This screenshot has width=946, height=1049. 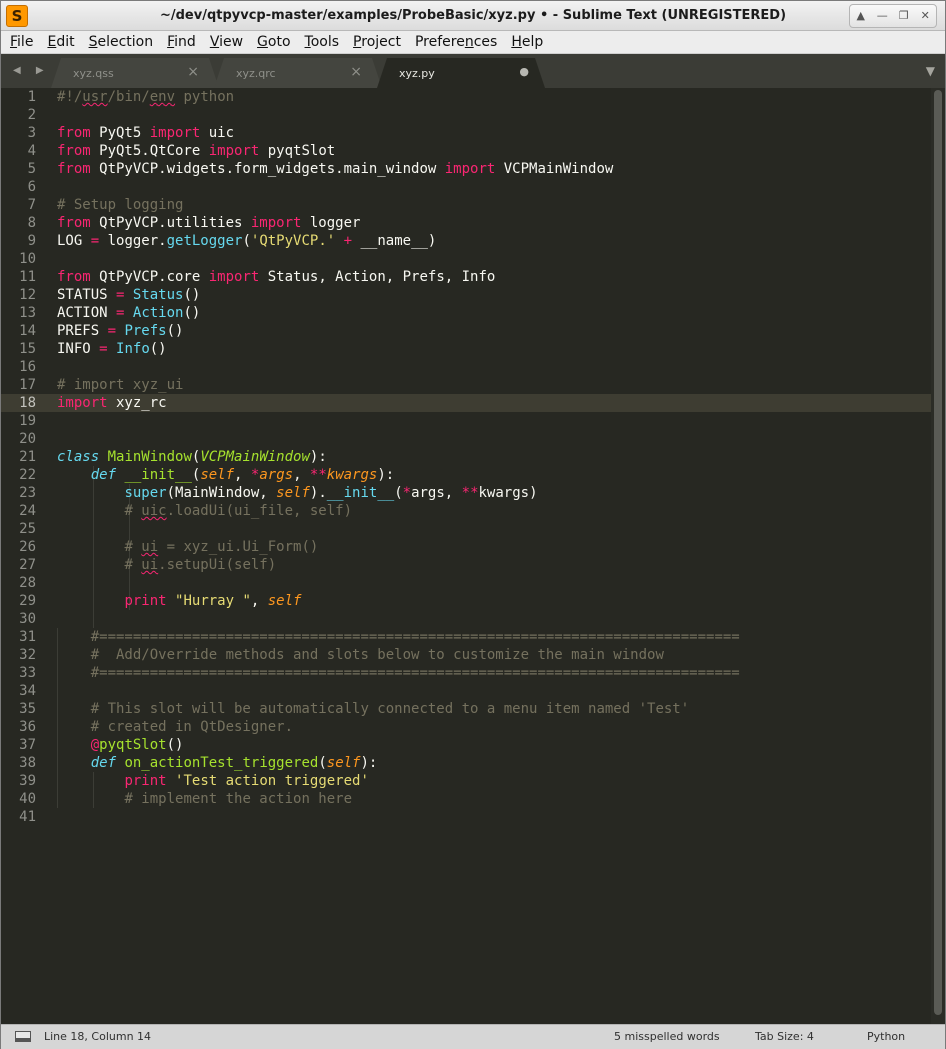 What do you see at coordinates (861, 16) in the screenshot?
I see `shade-icon: ▲` at bounding box center [861, 16].